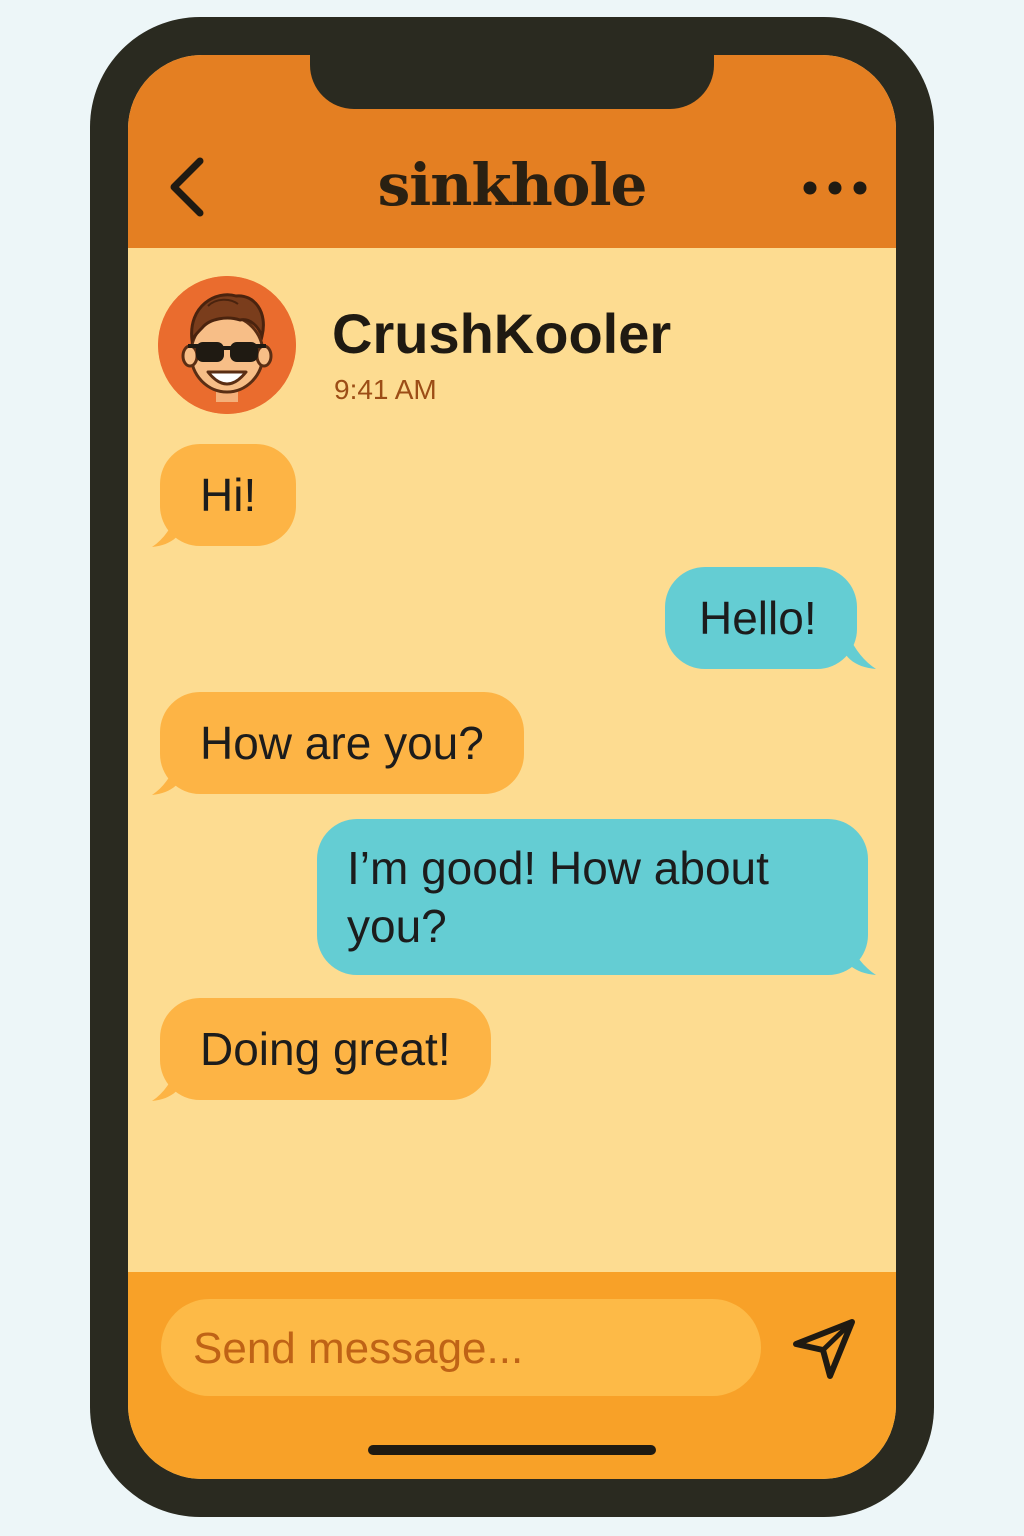 This screenshot has width=1024, height=1536. I want to click on message-bubble-incoming: Doing great!, so click(325, 1049).